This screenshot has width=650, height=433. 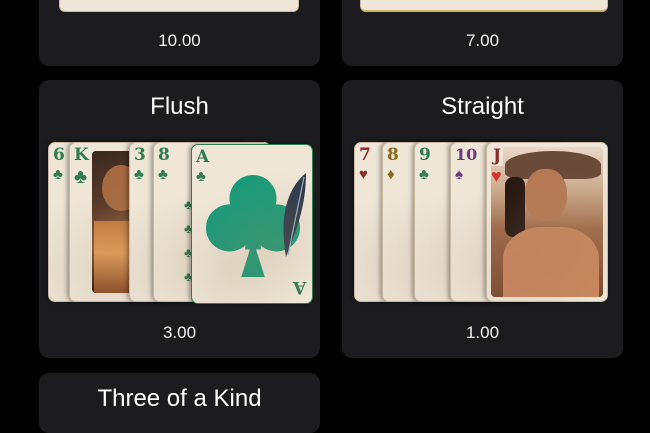 What do you see at coordinates (203, 157) in the screenshot?
I see `card-rank: A` at bounding box center [203, 157].